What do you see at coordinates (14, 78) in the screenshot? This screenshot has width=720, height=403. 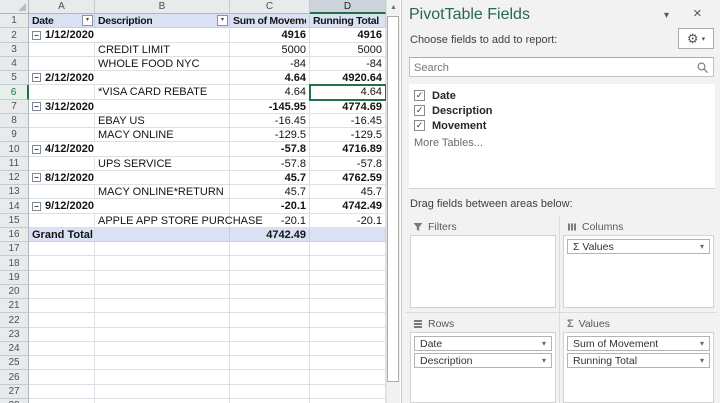 I see `row-header-5: 5` at bounding box center [14, 78].